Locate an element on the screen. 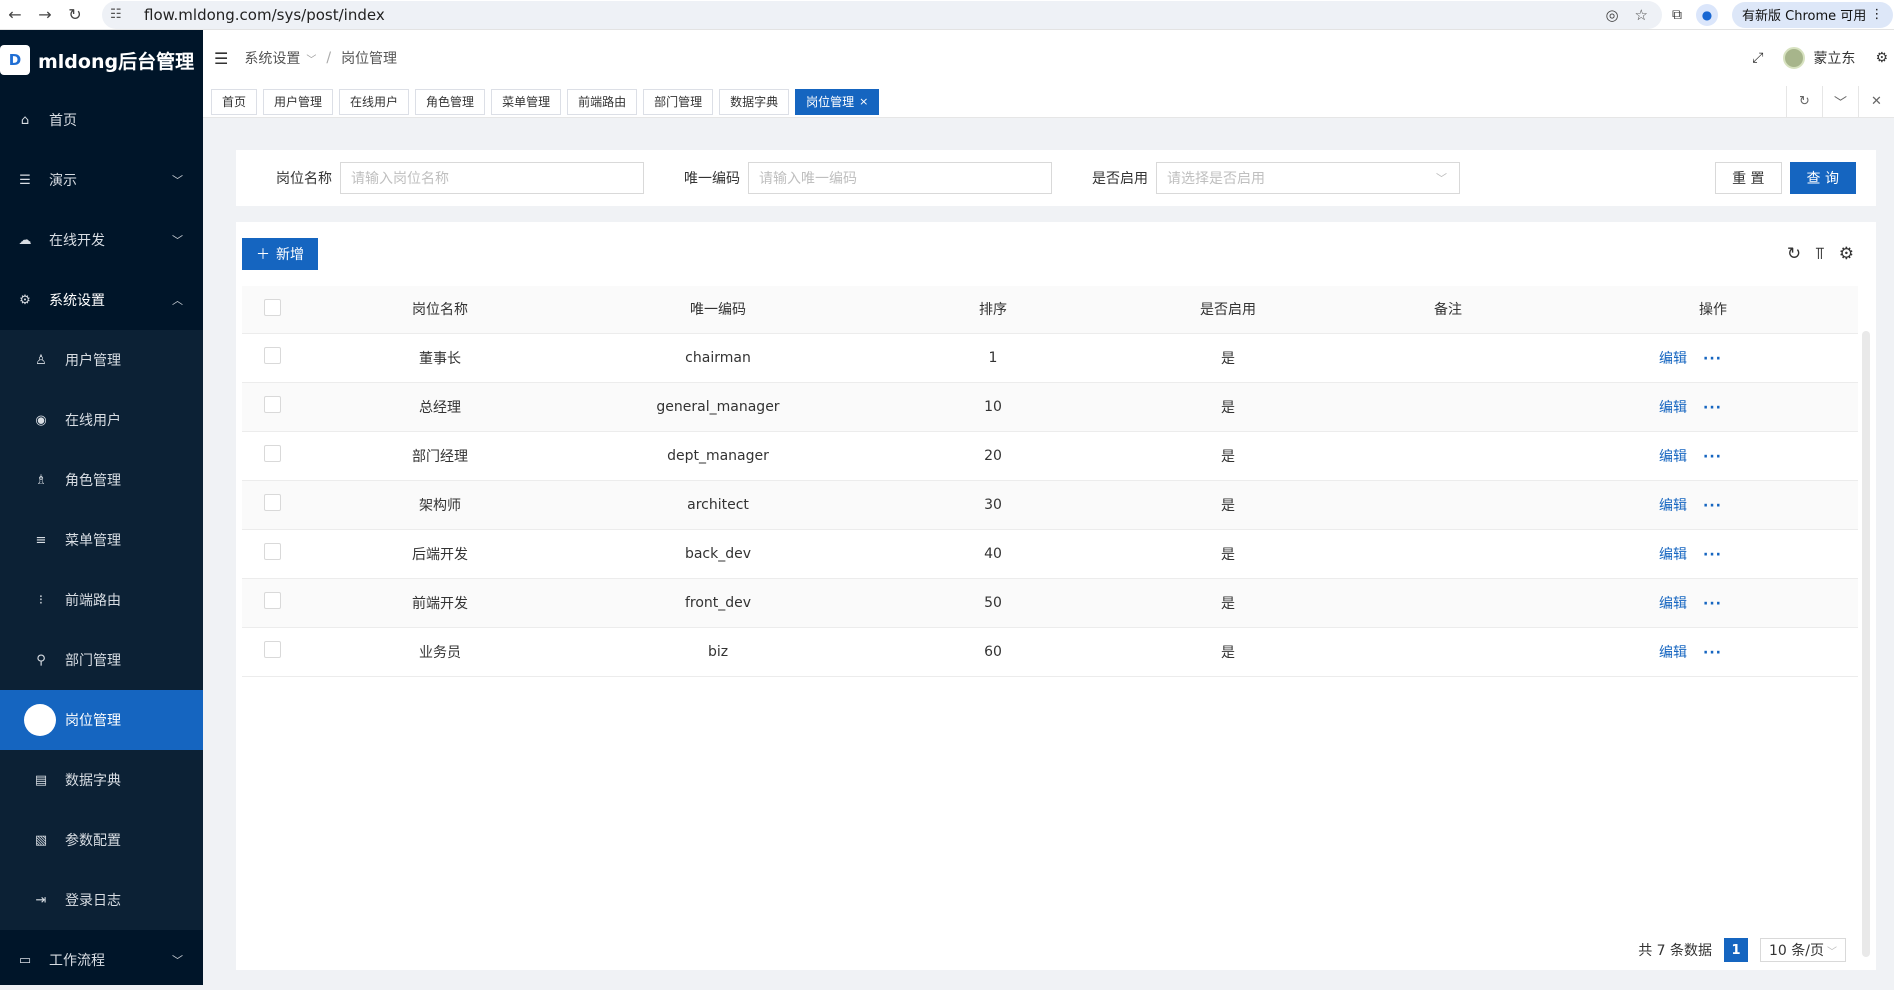  column-header: 排序 is located at coordinates (993, 310).